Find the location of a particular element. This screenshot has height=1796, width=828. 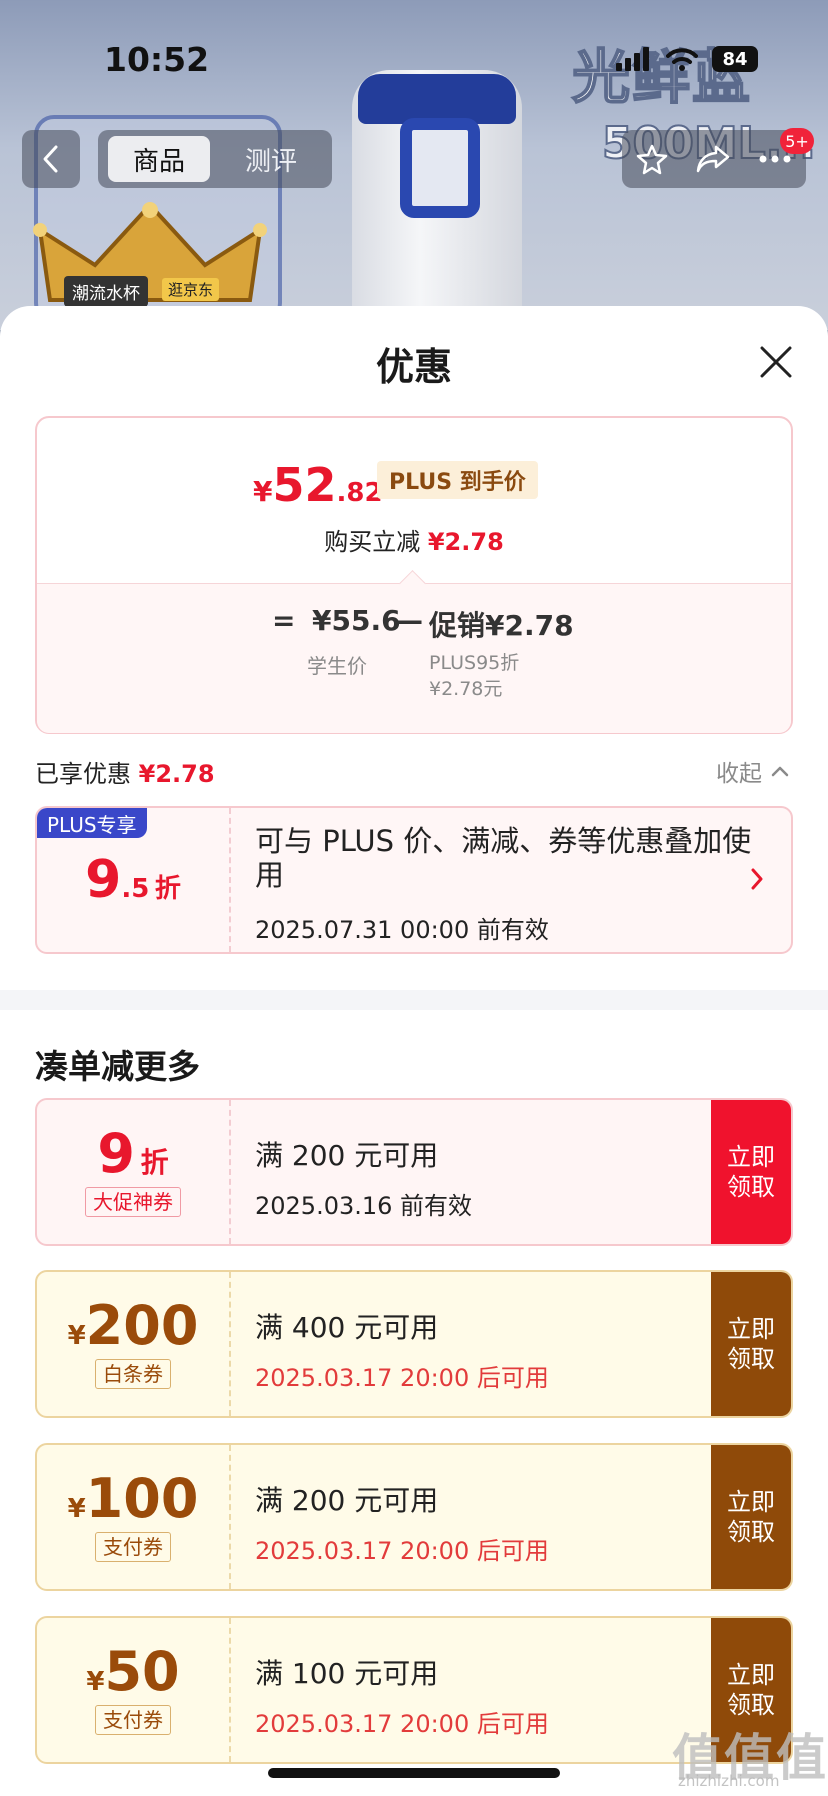

sheet-title: 优惠 is located at coordinates (413, 367).